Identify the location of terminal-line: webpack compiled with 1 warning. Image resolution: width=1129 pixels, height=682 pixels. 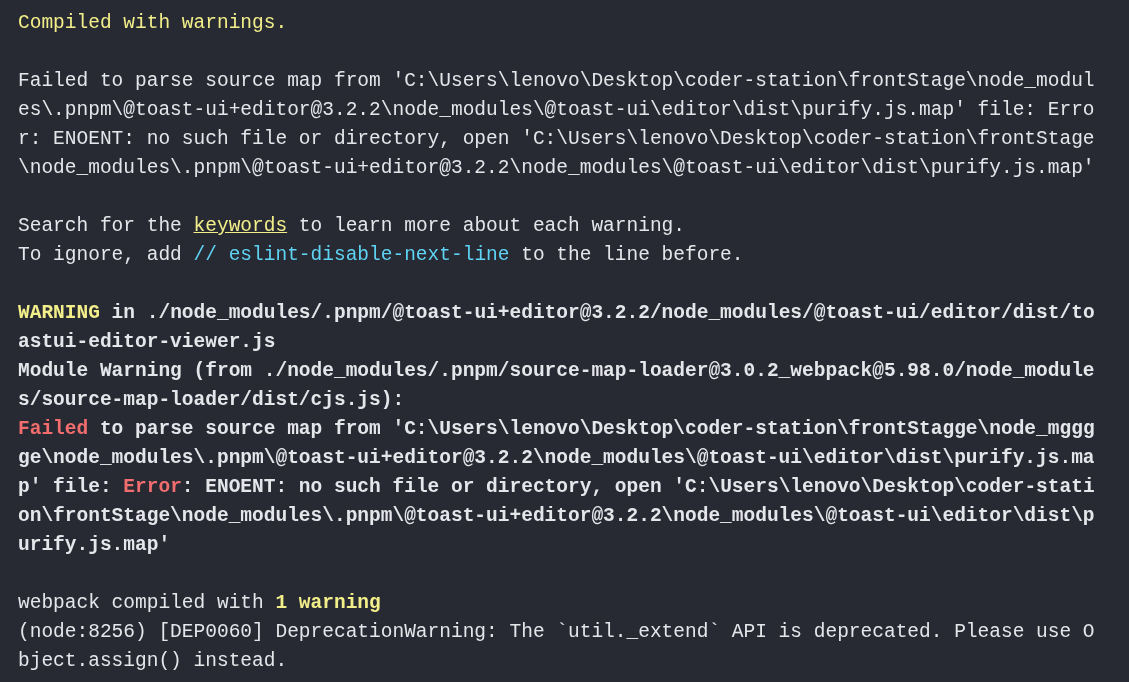
(199, 603).